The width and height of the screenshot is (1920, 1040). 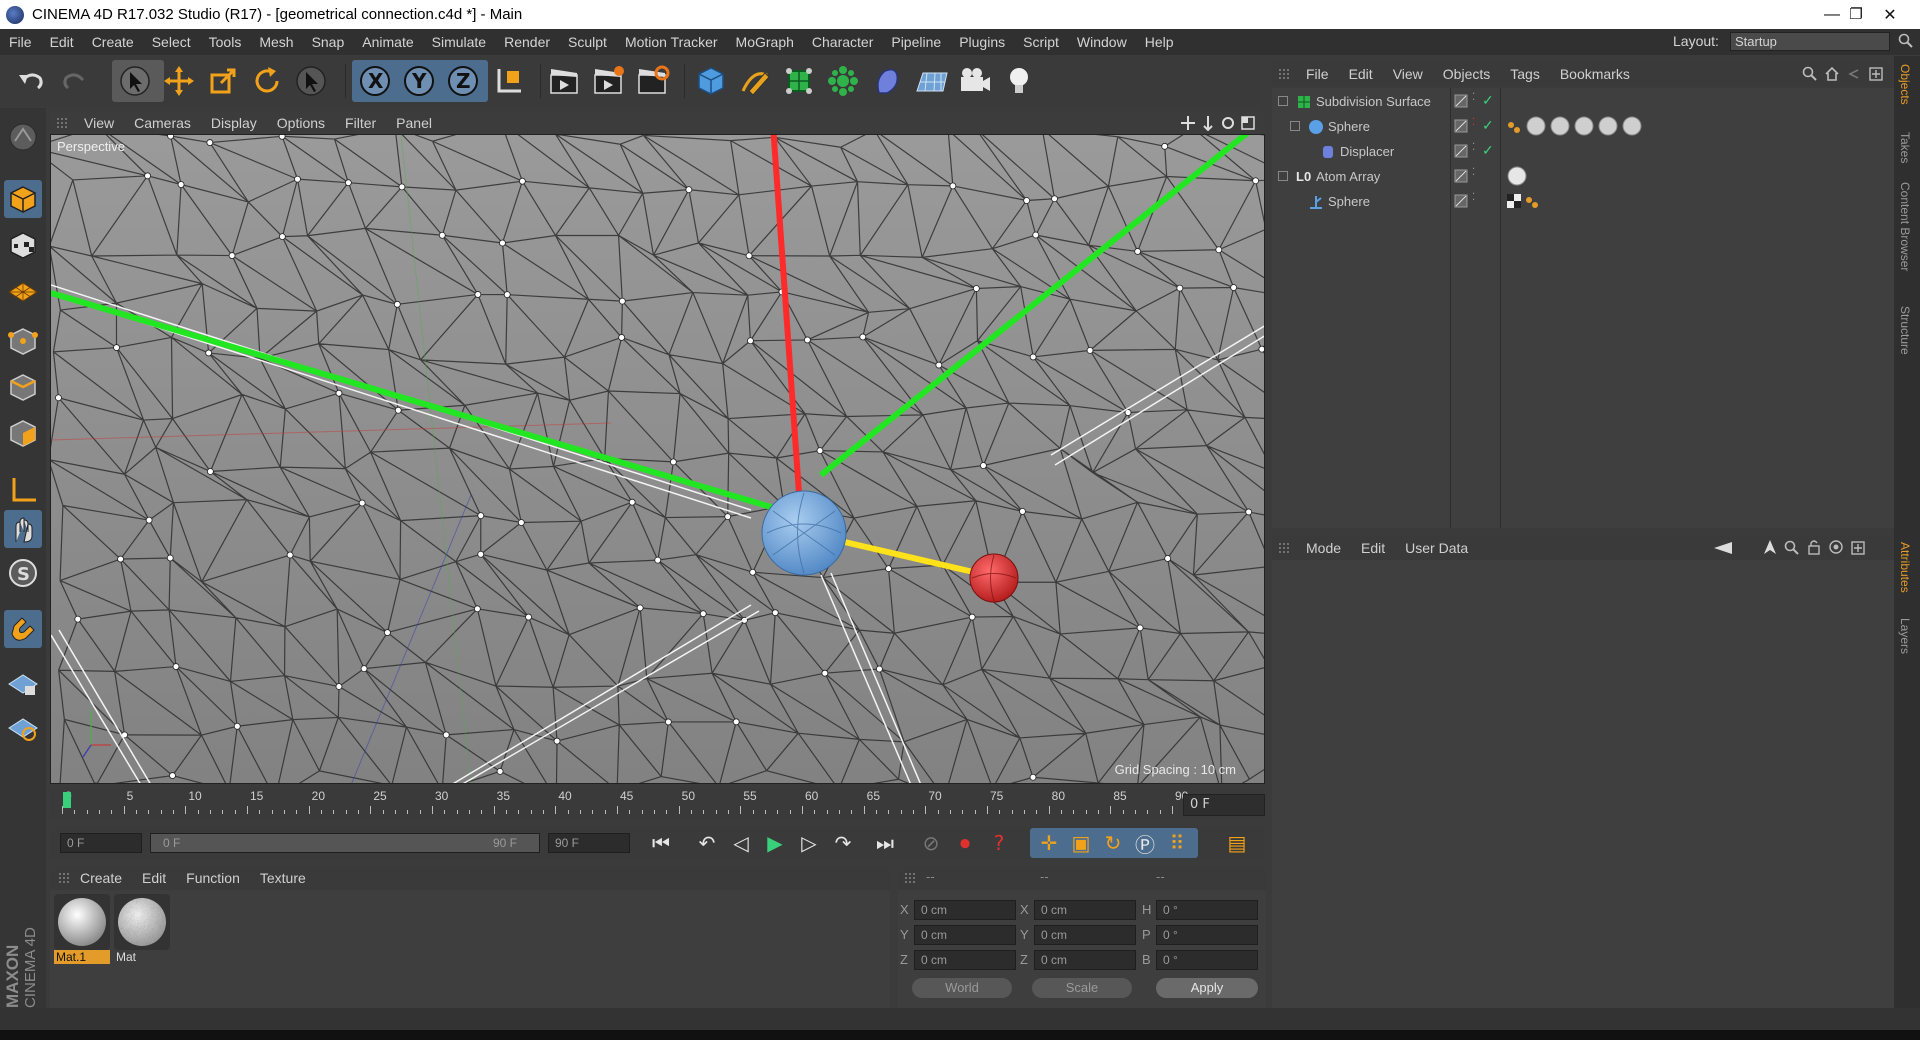 I want to click on x-axis-lock-icon: X, so click(x=375, y=81).